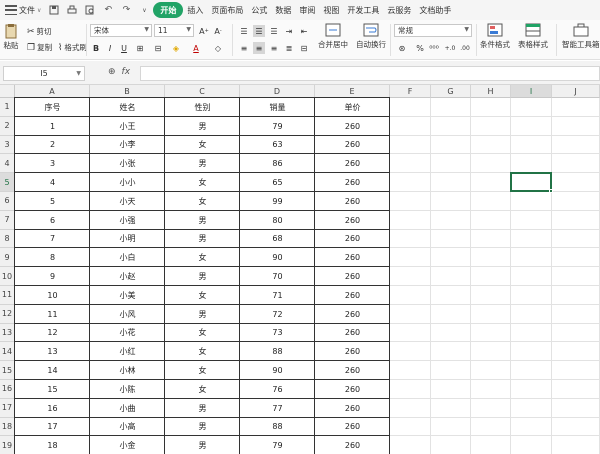 The height and width of the screenshot is (454, 600). Describe the element at coordinates (7, 258) in the screenshot. I see `row-header-9: 9` at that location.